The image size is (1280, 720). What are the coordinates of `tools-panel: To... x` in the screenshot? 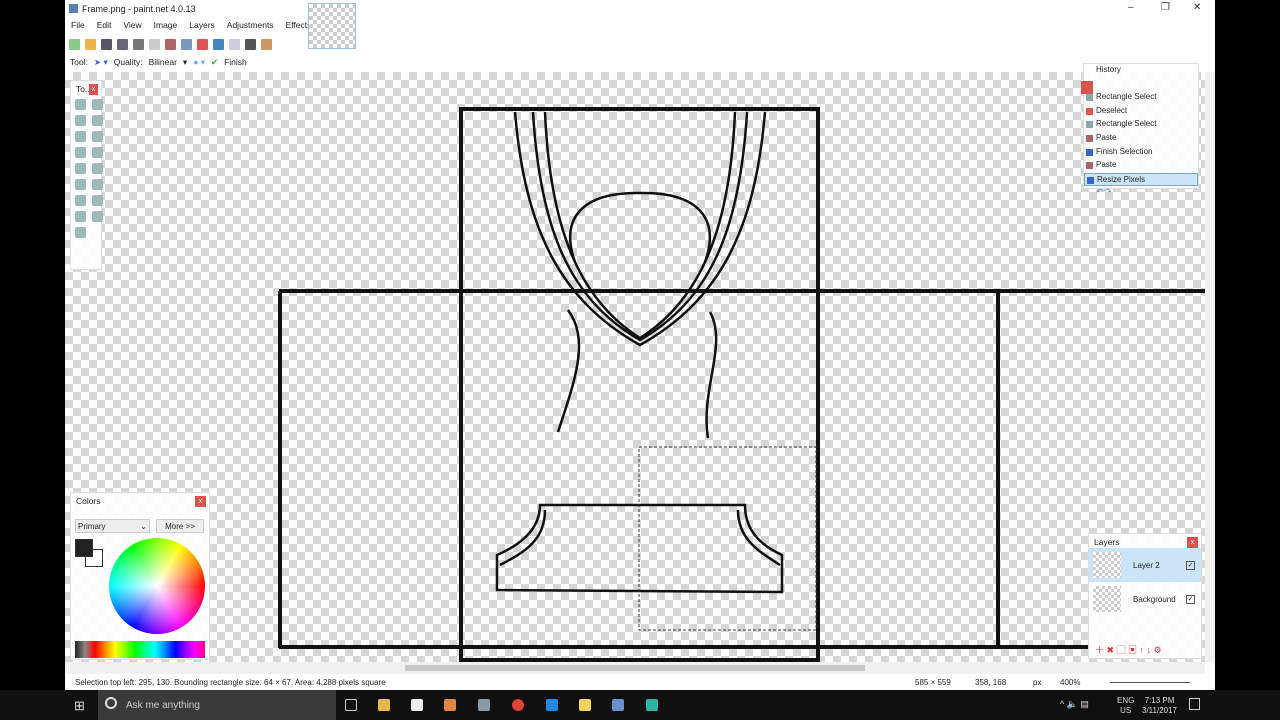 It's located at (86, 175).